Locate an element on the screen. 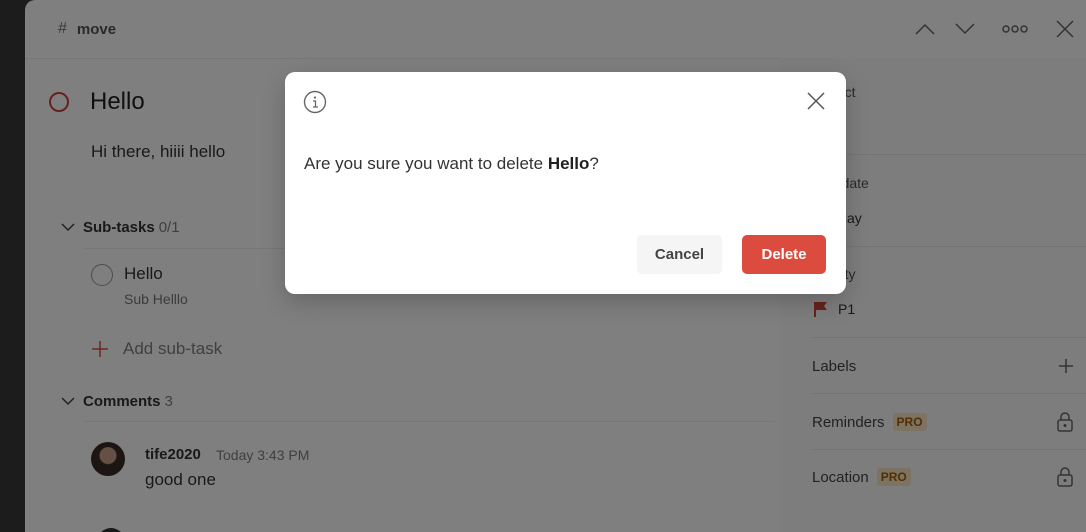 This screenshot has width=1086, height=532. cancel-button: Cancel is located at coordinates (679, 254).